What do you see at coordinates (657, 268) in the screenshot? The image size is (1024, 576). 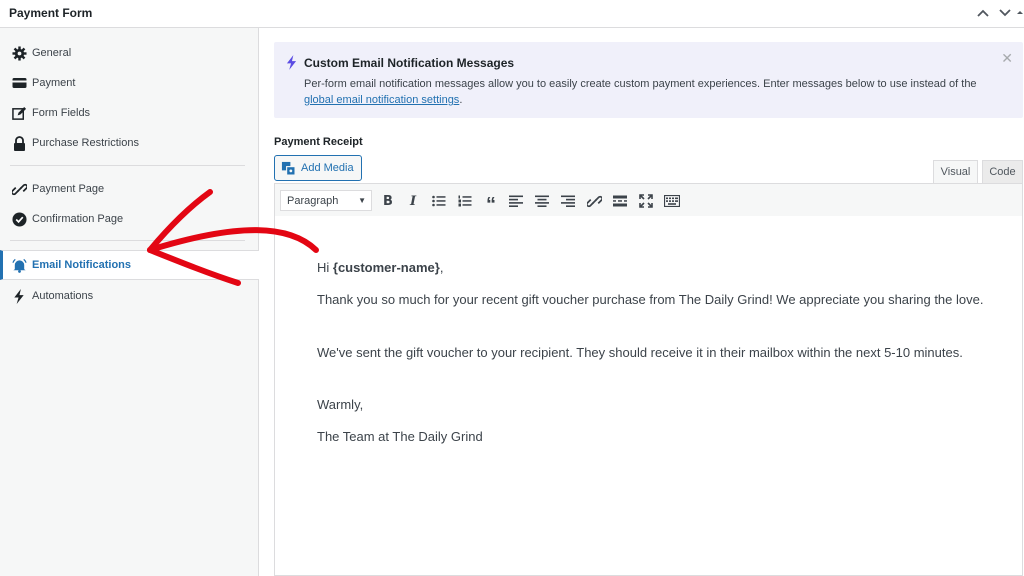 I see `greeting-line: Hi {customer-name},` at bounding box center [657, 268].